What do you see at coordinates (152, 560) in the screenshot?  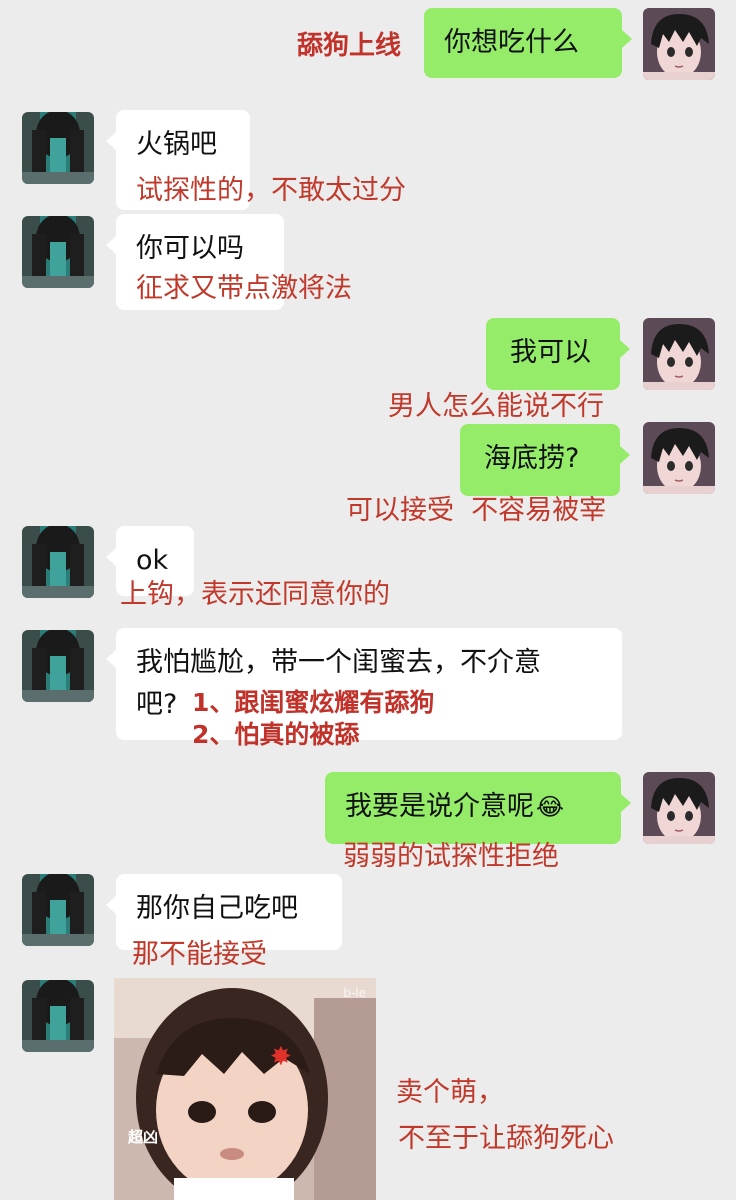 I see `message-text: ok` at bounding box center [152, 560].